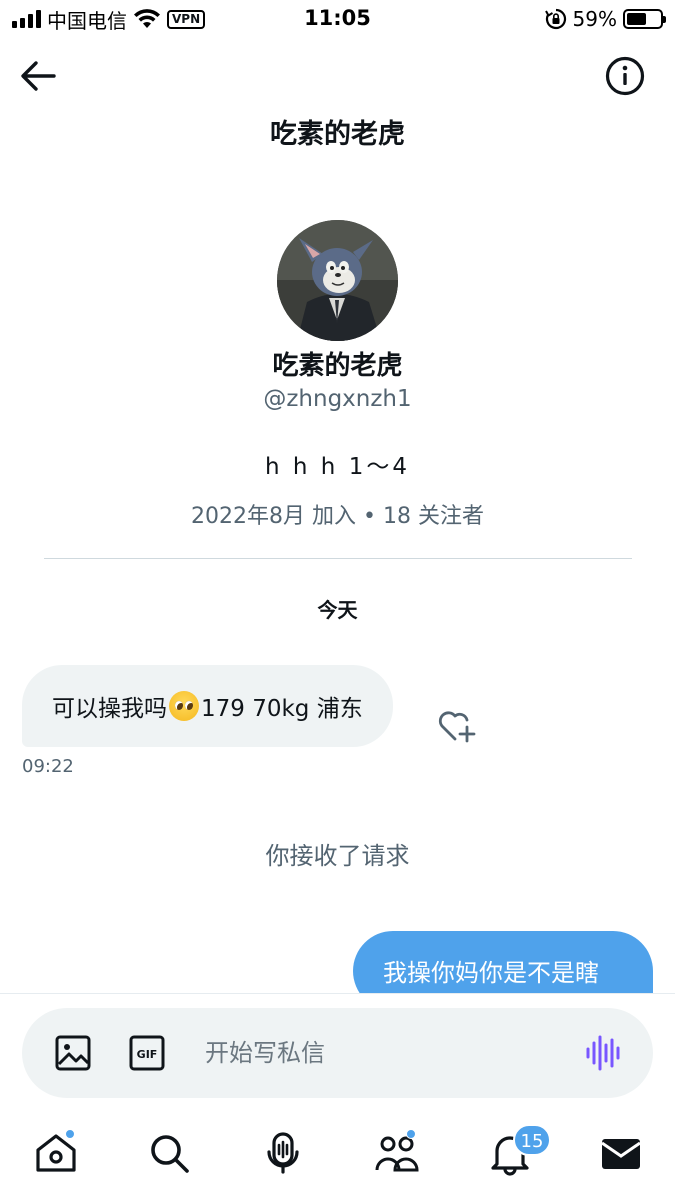 Image resolution: width=675 pixels, height=1200 pixels. I want to click on communities-unread-dot, so click(411, 1134).